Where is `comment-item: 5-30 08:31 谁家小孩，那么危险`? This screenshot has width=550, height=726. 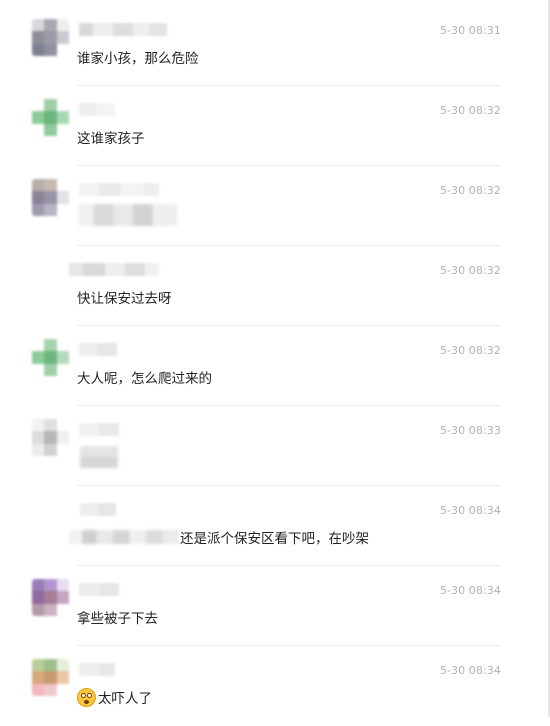 comment-item: 5-30 08:31 谁家小孩，那么危险 is located at coordinates (274, 46).